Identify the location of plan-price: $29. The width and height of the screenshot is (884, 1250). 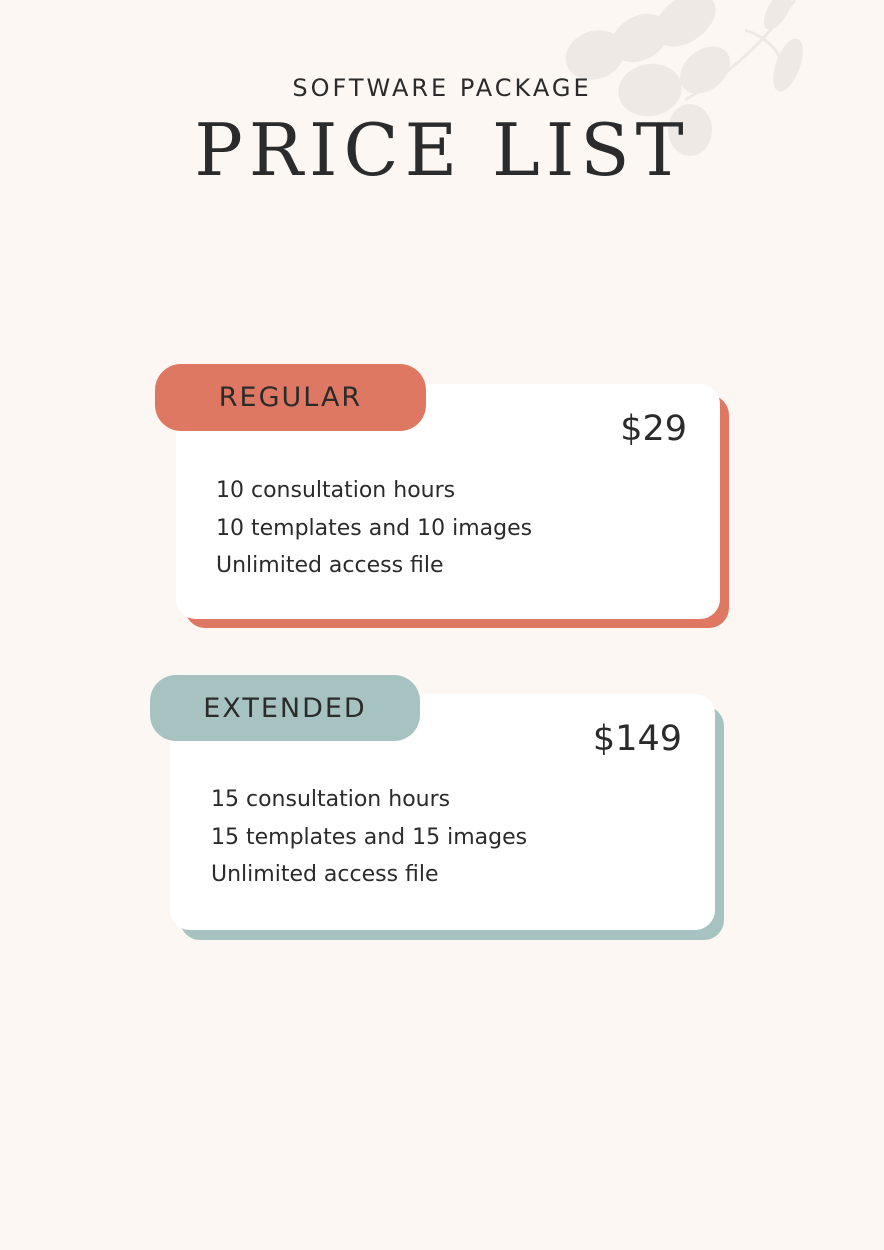
(653, 429).